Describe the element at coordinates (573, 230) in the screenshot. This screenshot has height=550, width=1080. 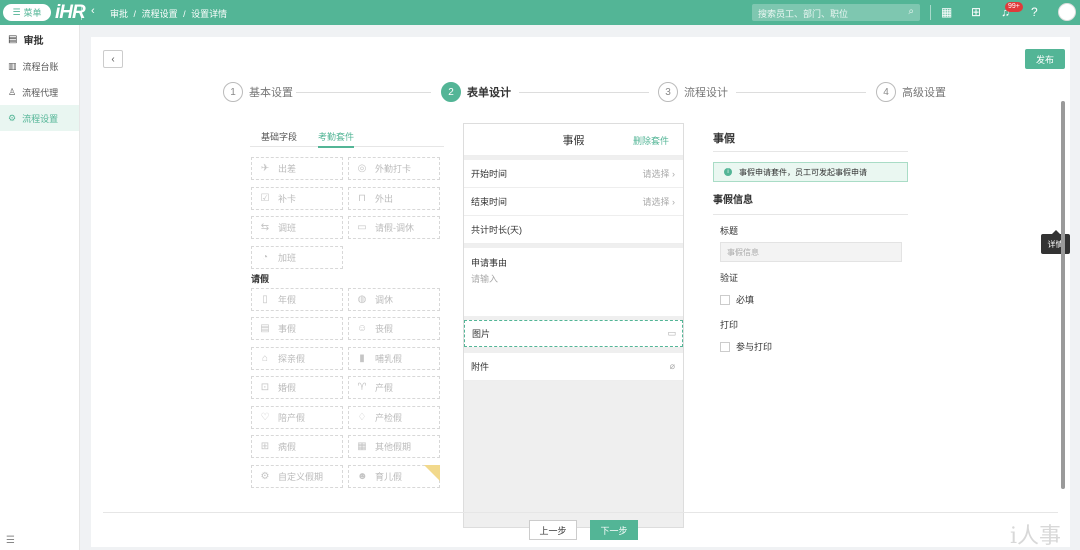
I see `form-field-duration: 共计时长(天)` at that location.